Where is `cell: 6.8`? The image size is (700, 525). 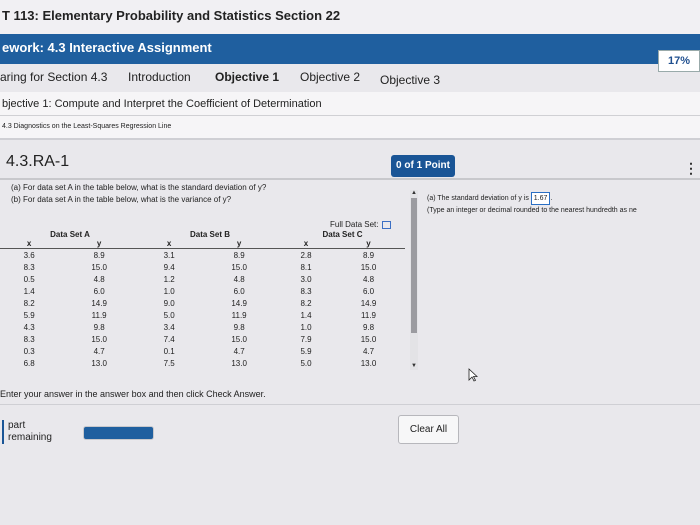 cell: 6.8 is located at coordinates (29, 364).